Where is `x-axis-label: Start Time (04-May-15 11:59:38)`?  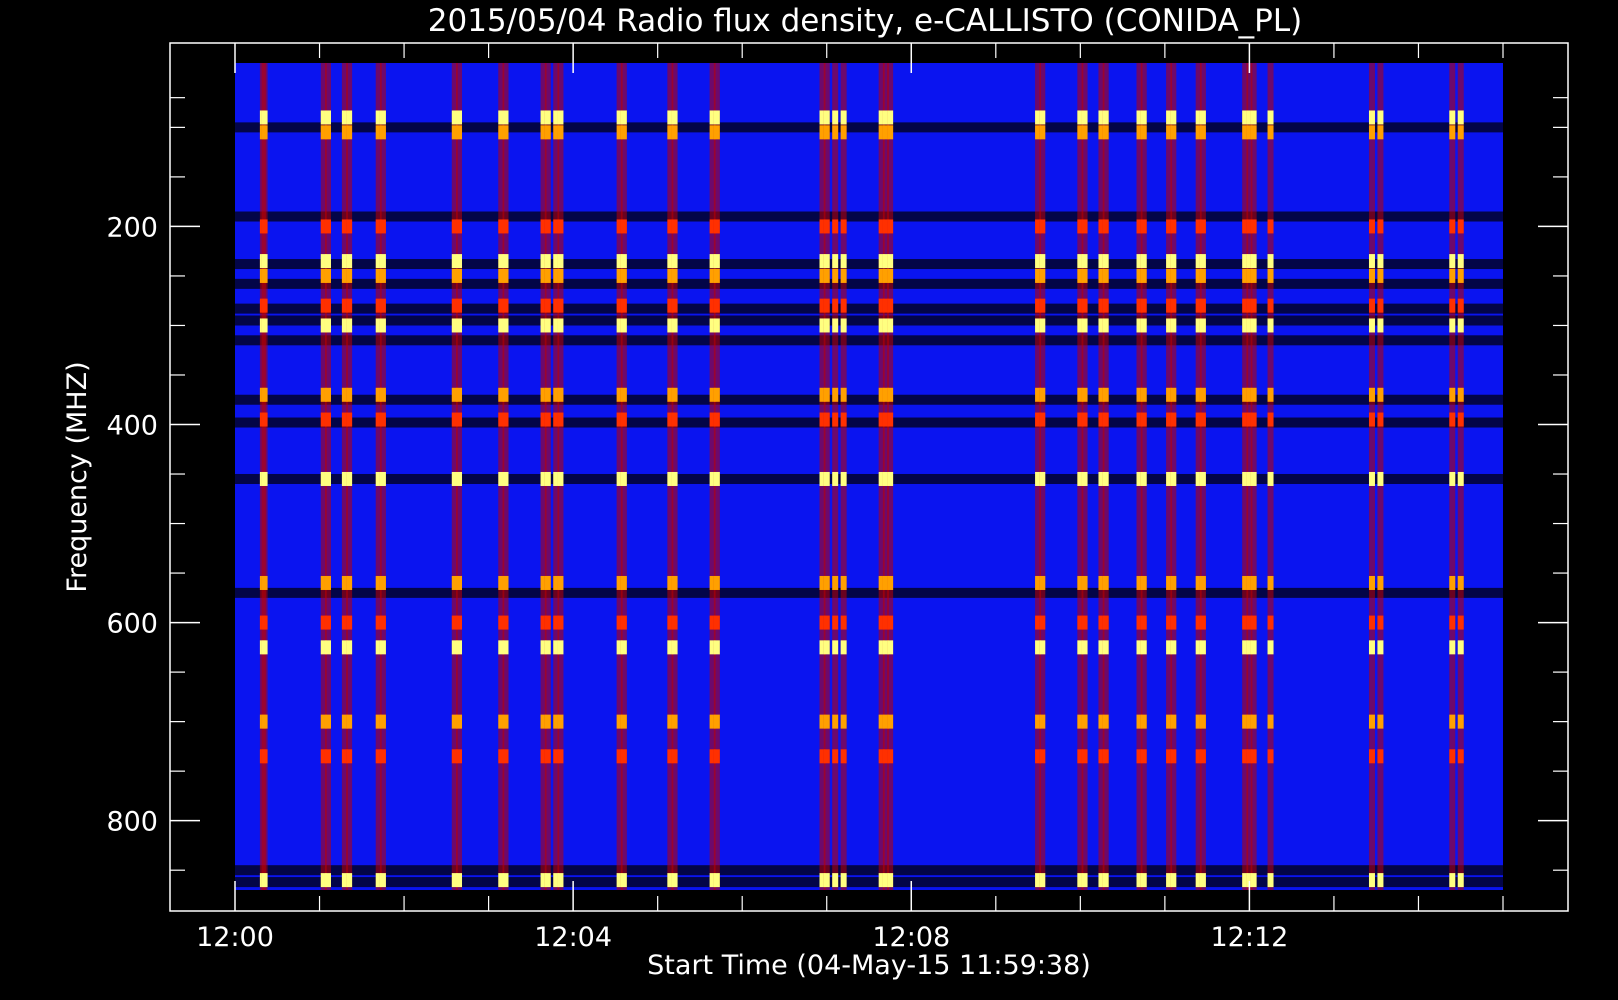 x-axis-label: Start Time (04-May-15 11:59:38) is located at coordinates (869, 965).